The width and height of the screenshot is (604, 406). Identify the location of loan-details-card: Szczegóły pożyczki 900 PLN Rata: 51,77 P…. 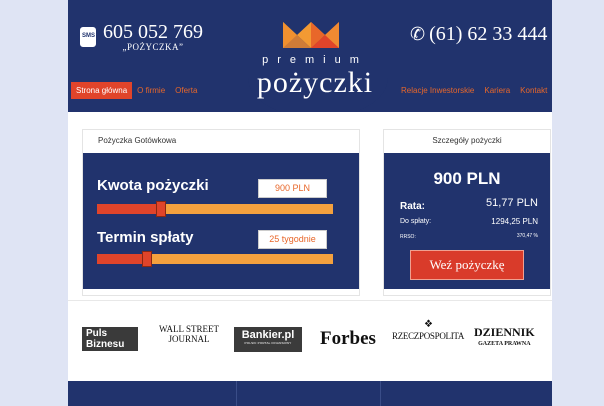
(467, 212).